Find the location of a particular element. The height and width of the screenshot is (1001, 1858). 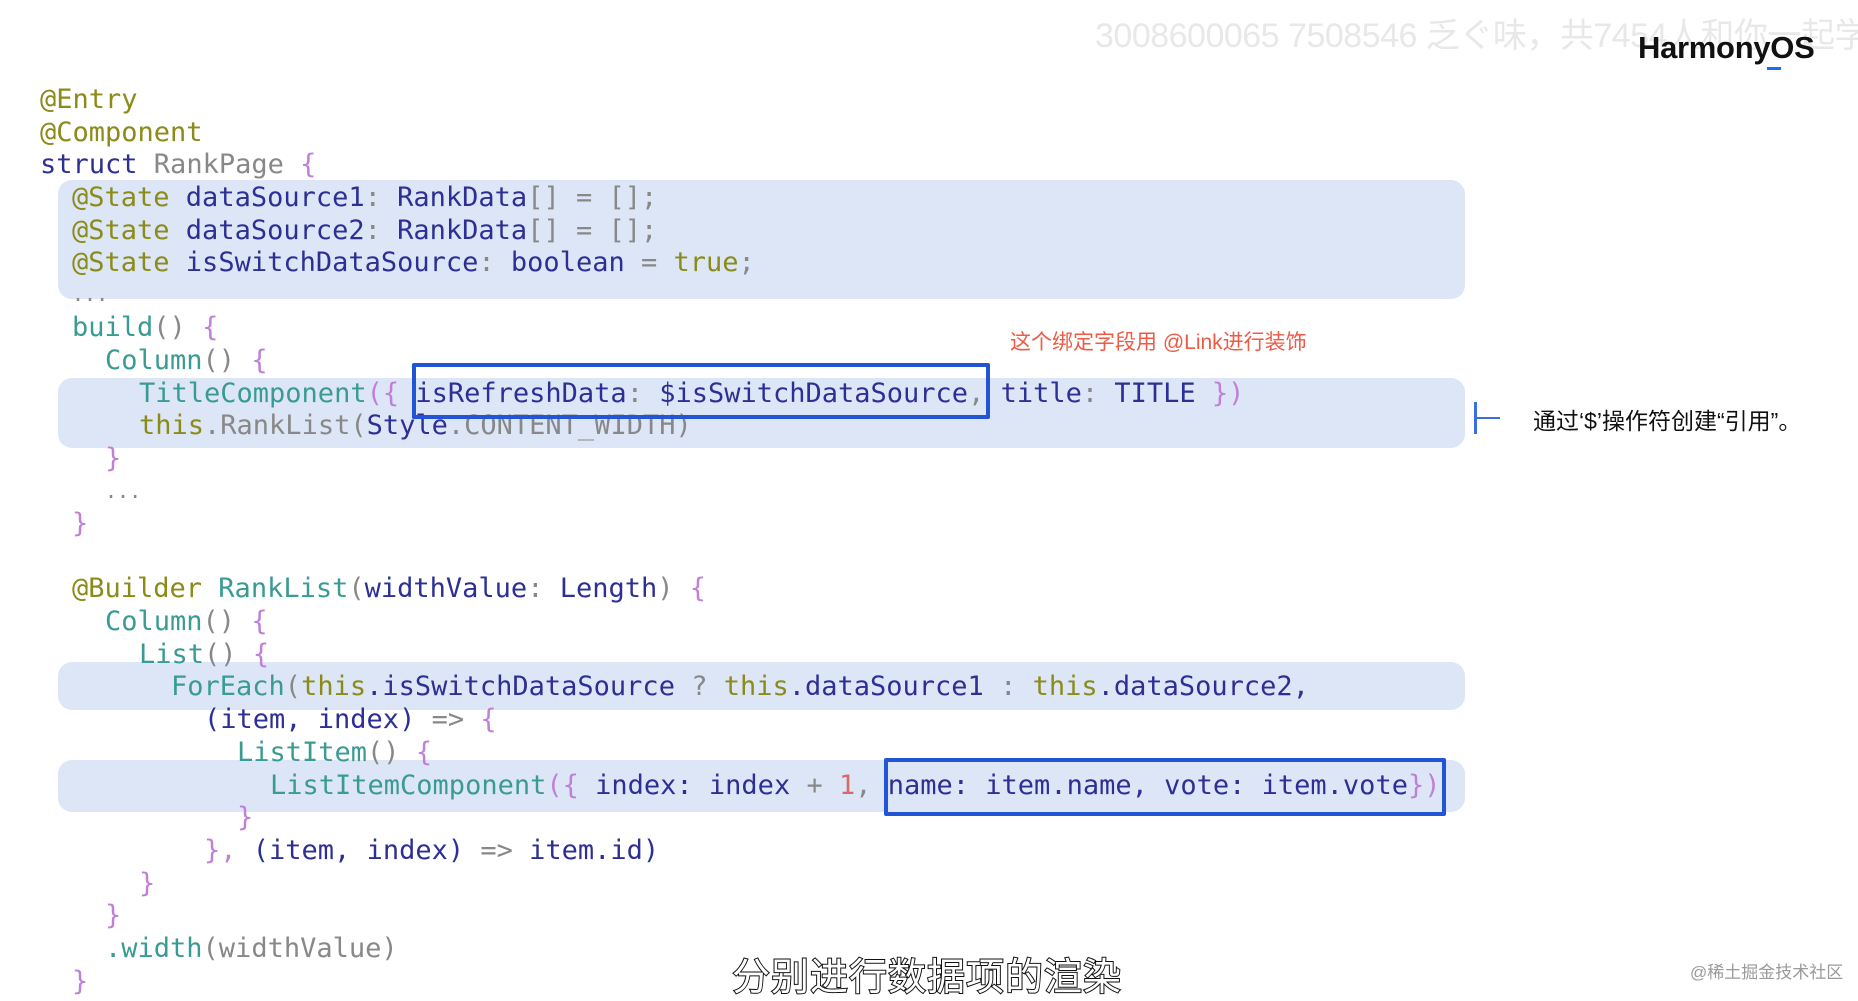

code-line: @Component is located at coordinates (121, 132).